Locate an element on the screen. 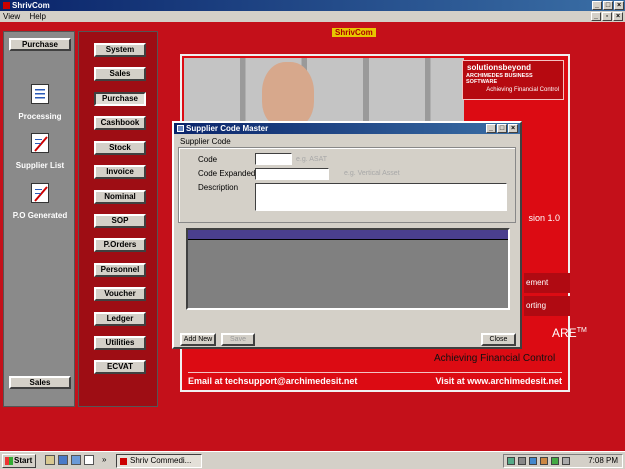 This screenshot has height=469, width=625. logo-name: solutionsbeyond is located at coordinates (499, 67).